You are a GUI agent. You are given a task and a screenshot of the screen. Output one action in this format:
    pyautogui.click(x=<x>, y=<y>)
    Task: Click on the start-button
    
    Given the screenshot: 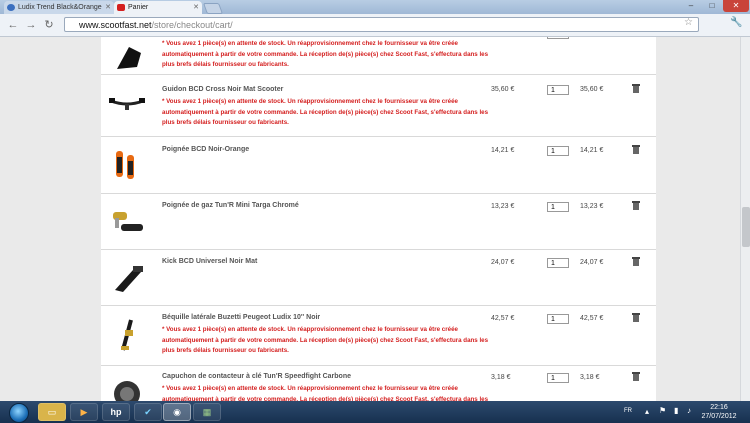 What is the action you would take?
    pyautogui.click(x=19, y=413)
    